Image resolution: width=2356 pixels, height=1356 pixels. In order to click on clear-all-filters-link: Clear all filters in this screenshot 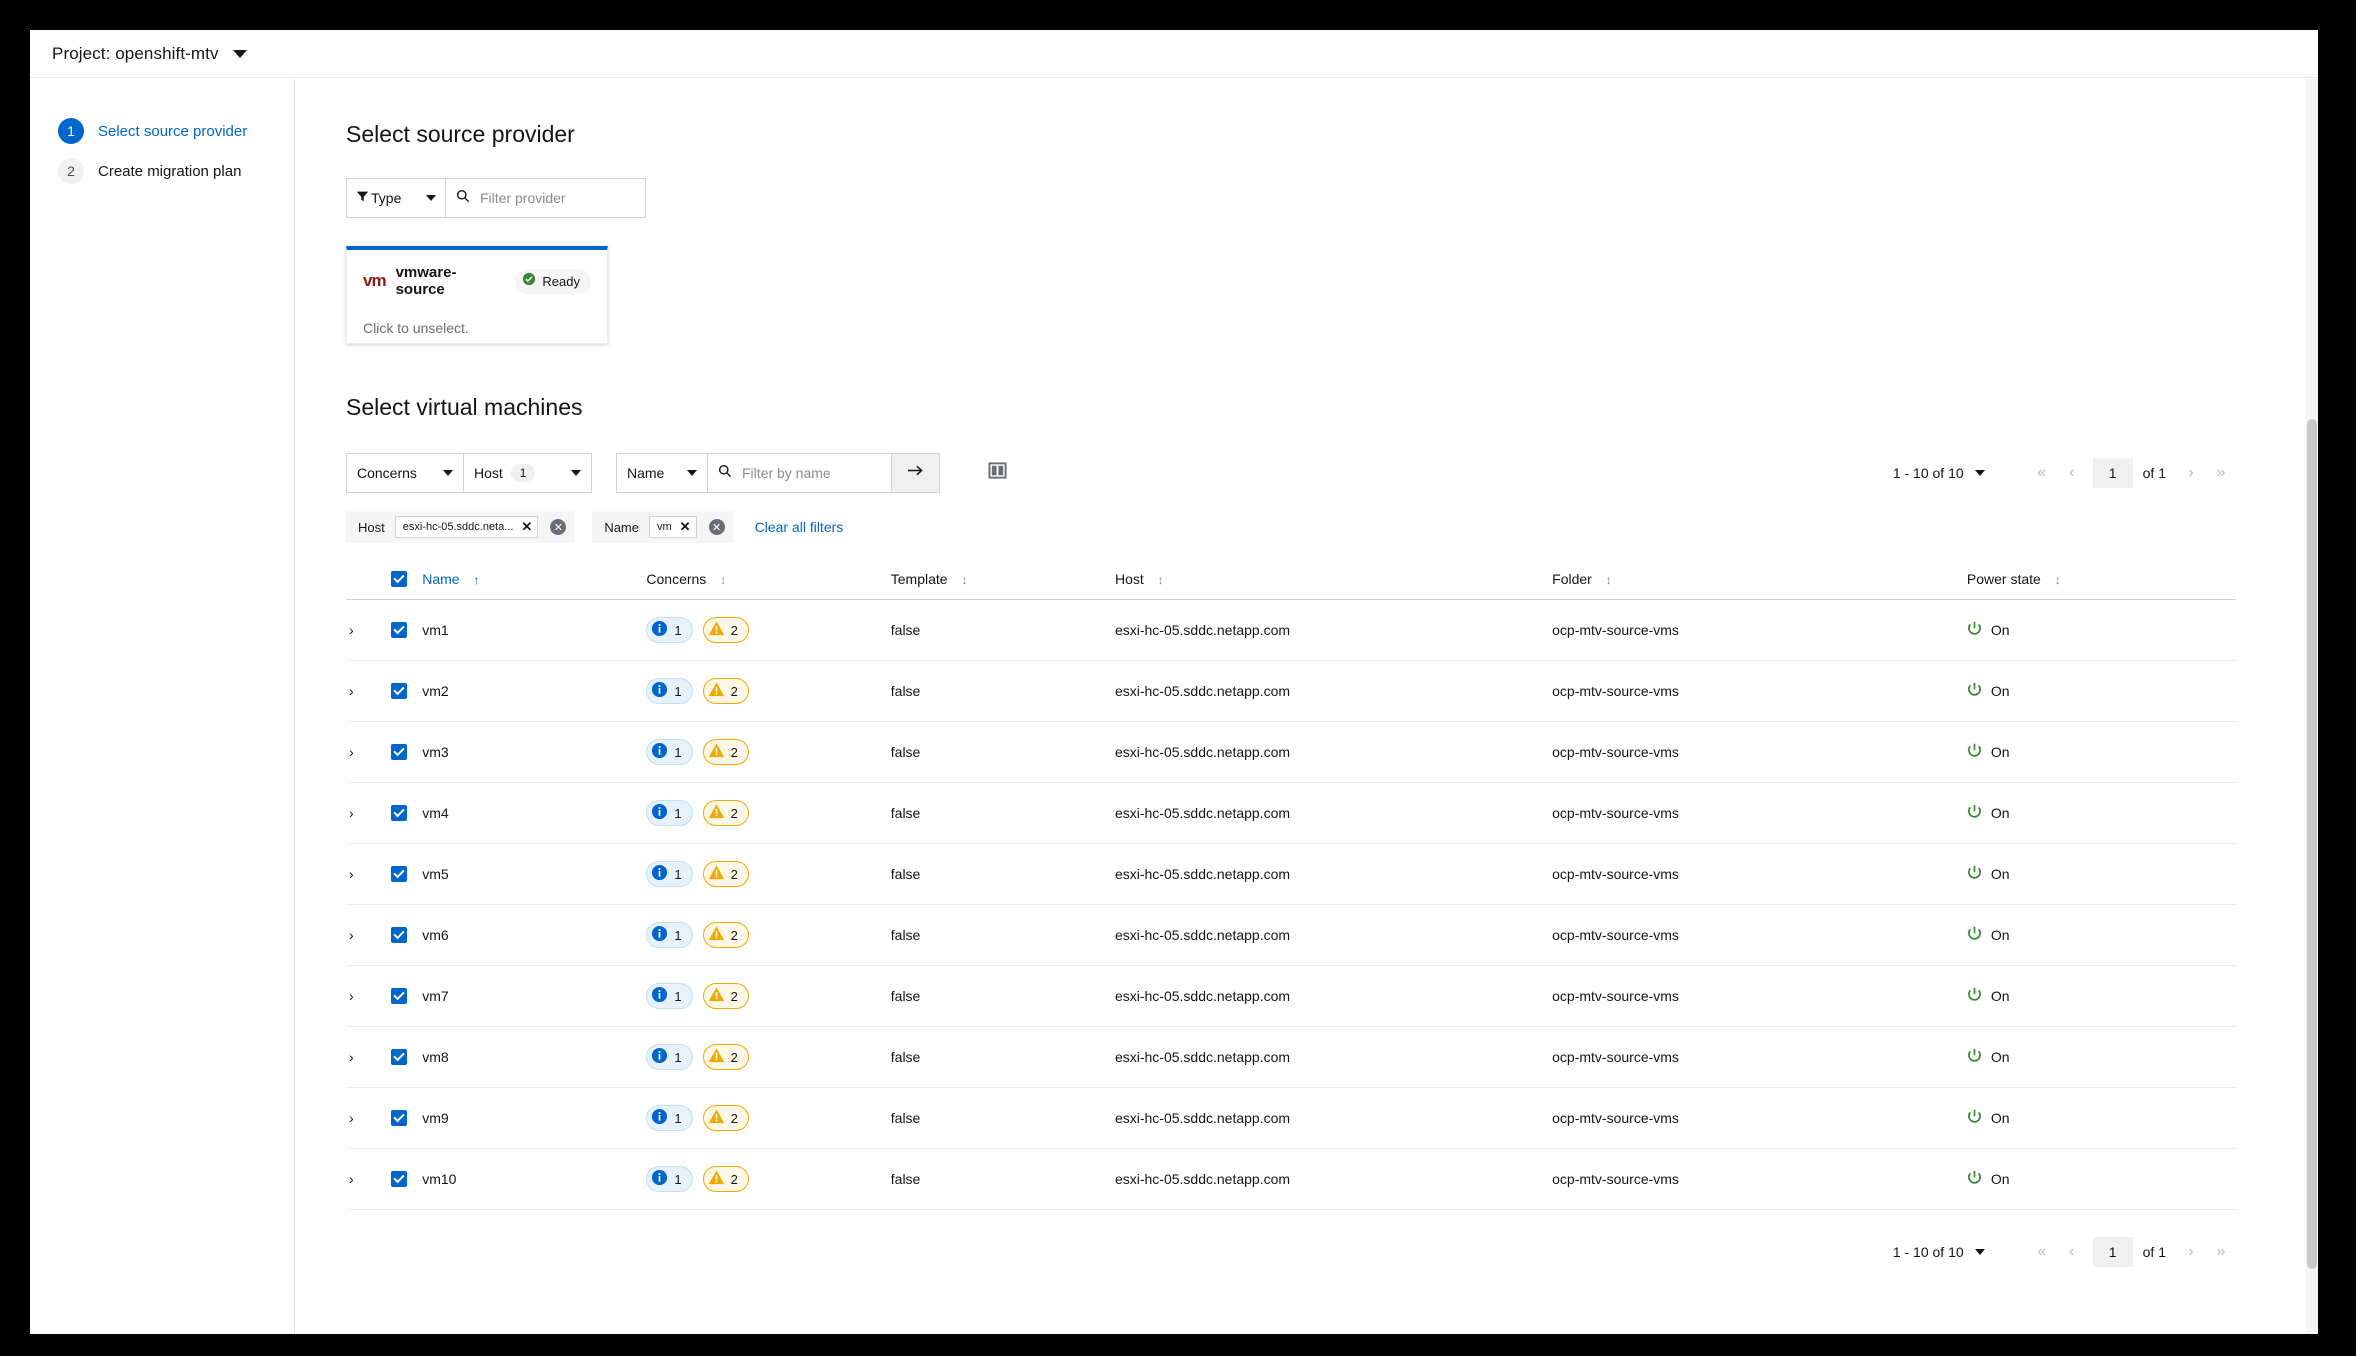, I will do `click(799, 527)`.